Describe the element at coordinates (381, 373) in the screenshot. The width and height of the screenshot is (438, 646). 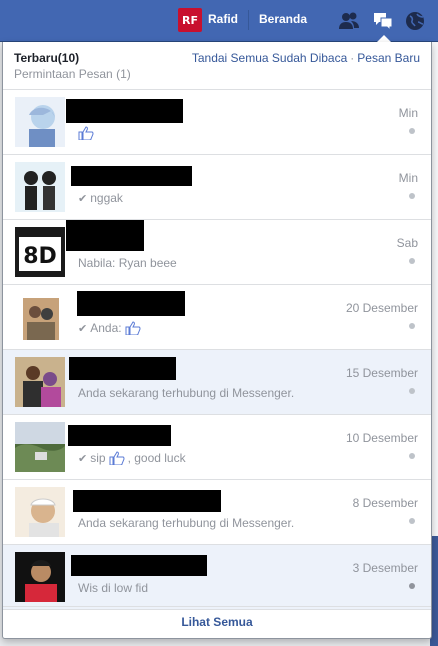
I see `message-date: 15 Desember` at that location.